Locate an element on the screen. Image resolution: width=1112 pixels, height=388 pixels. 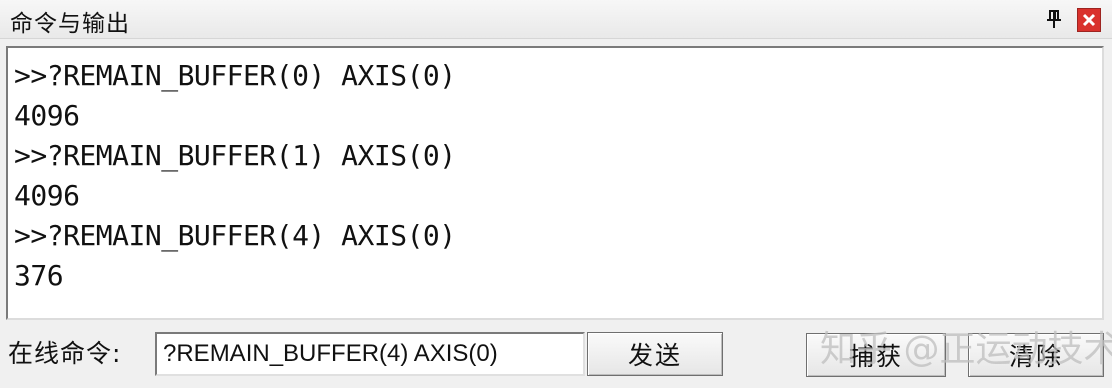
output-line: 376 is located at coordinates (39, 275).